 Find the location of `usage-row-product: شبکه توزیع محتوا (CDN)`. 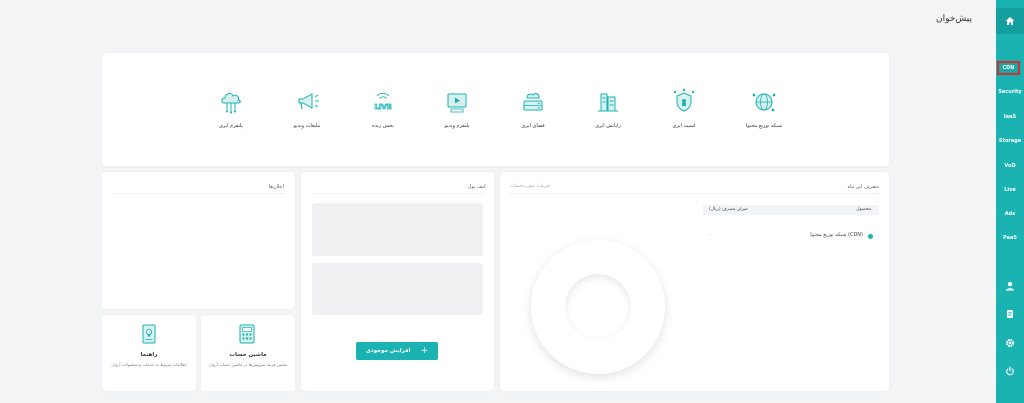

usage-row-product: شبکه توزیع محتوا (CDN) is located at coordinates (836, 235).